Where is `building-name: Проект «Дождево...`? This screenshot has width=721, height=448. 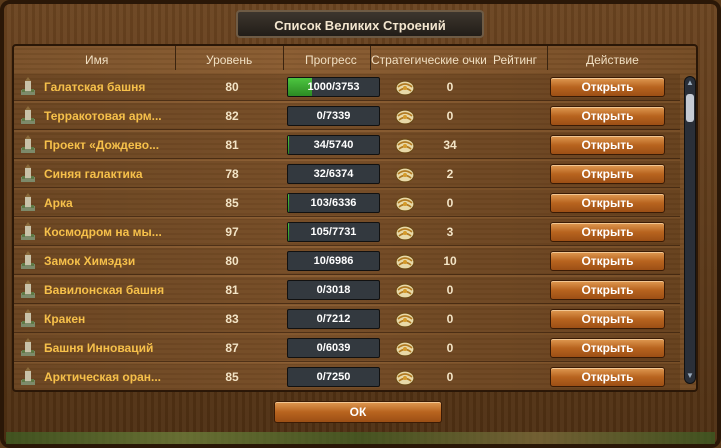
building-name: Проект «Дождево... is located at coordinates (101, 145).